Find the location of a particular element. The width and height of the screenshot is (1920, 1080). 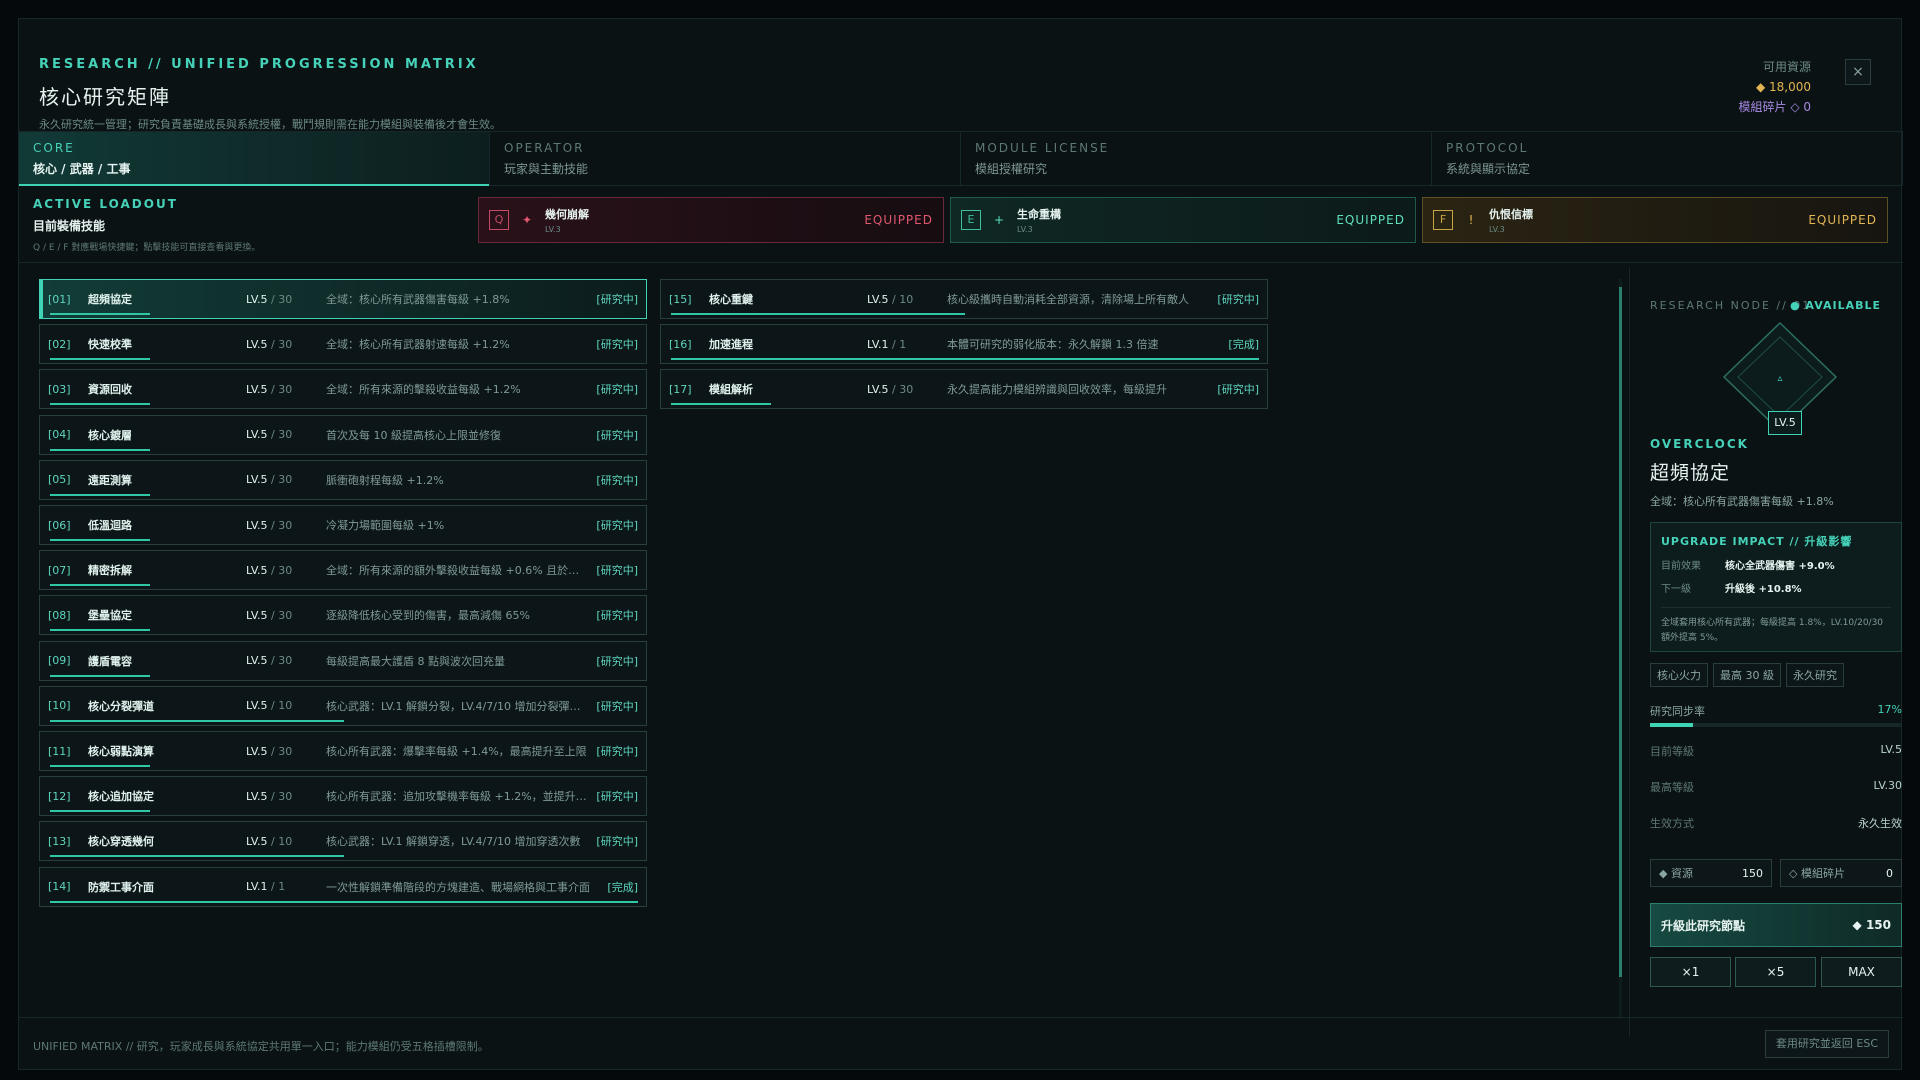

stat-effect-mode: 生效方式 永久生效 is located at coordinates (1776, 823).